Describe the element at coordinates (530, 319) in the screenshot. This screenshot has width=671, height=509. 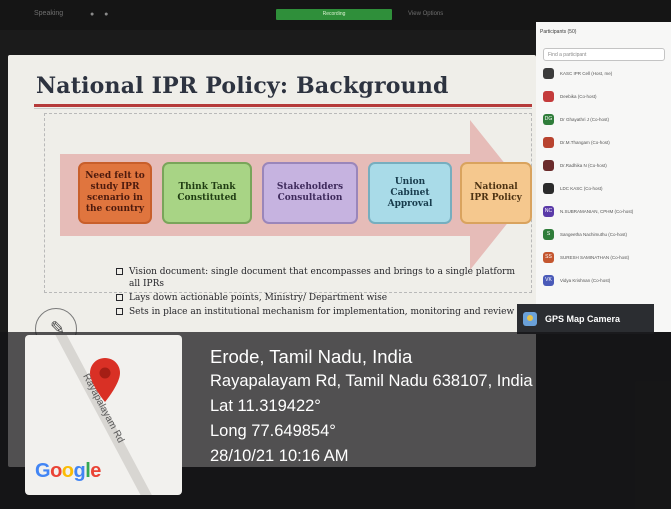
I see `gps-camera-icon` at that location.